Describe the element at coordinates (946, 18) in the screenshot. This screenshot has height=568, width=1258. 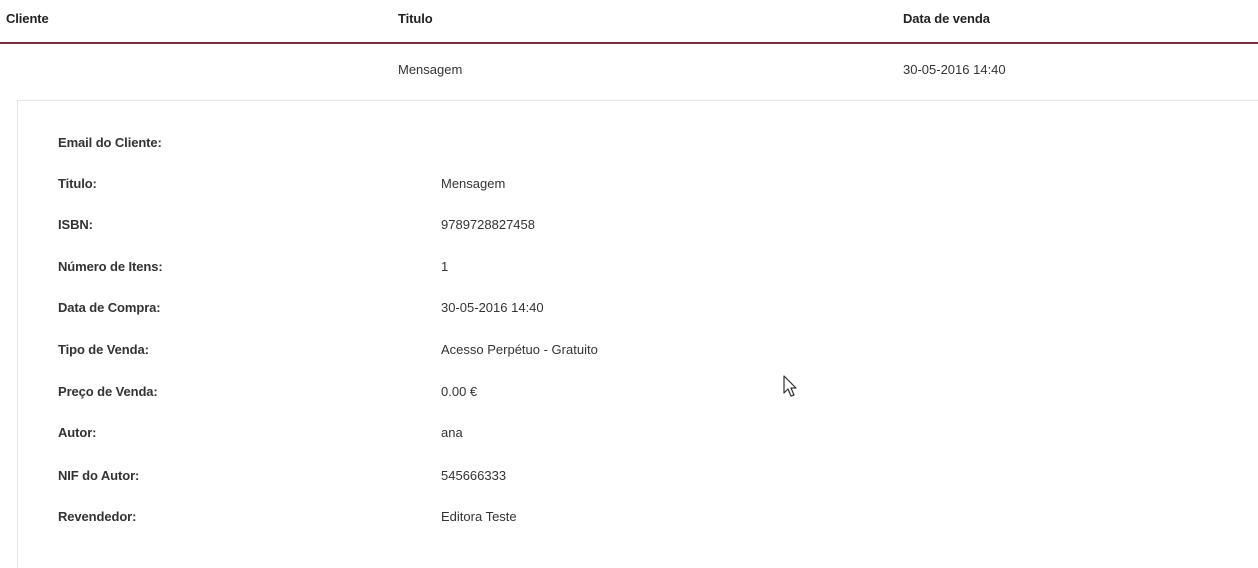
I see `header-sale-date: Data de venda` at that location.